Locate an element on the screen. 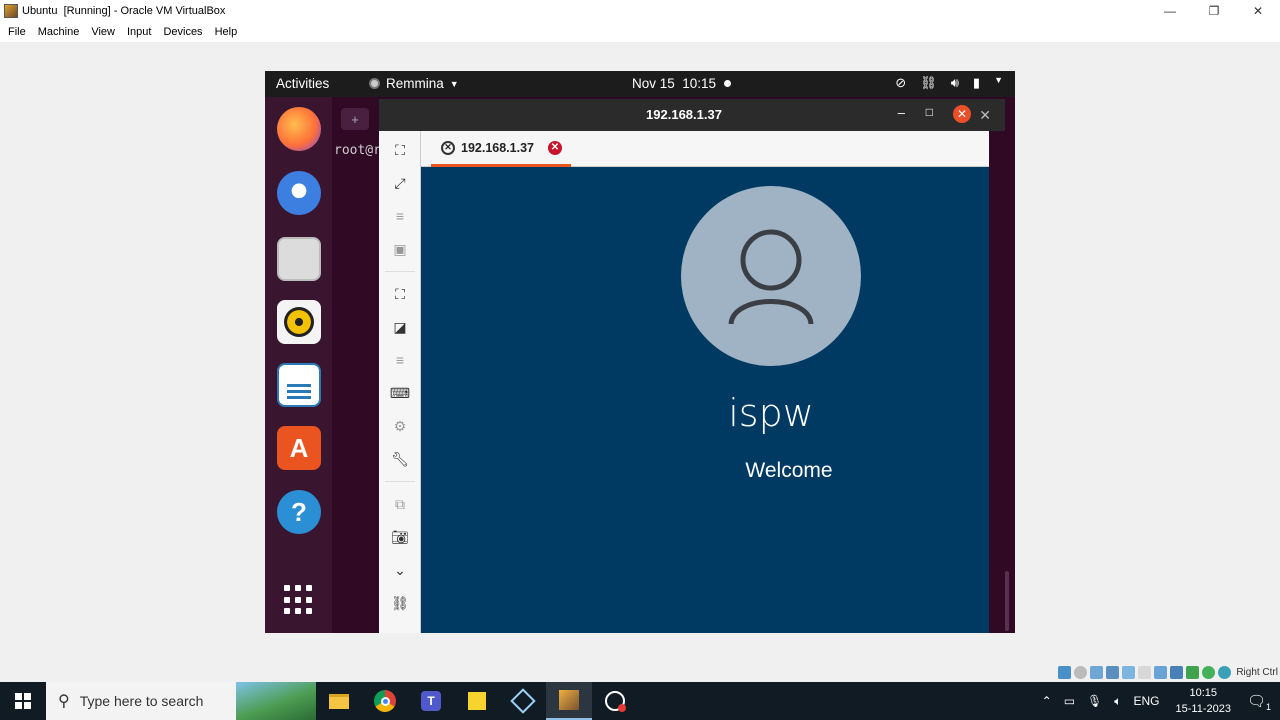 The image size is (1280, 720). file-explorer-icon is located at coordinates (339, 701).